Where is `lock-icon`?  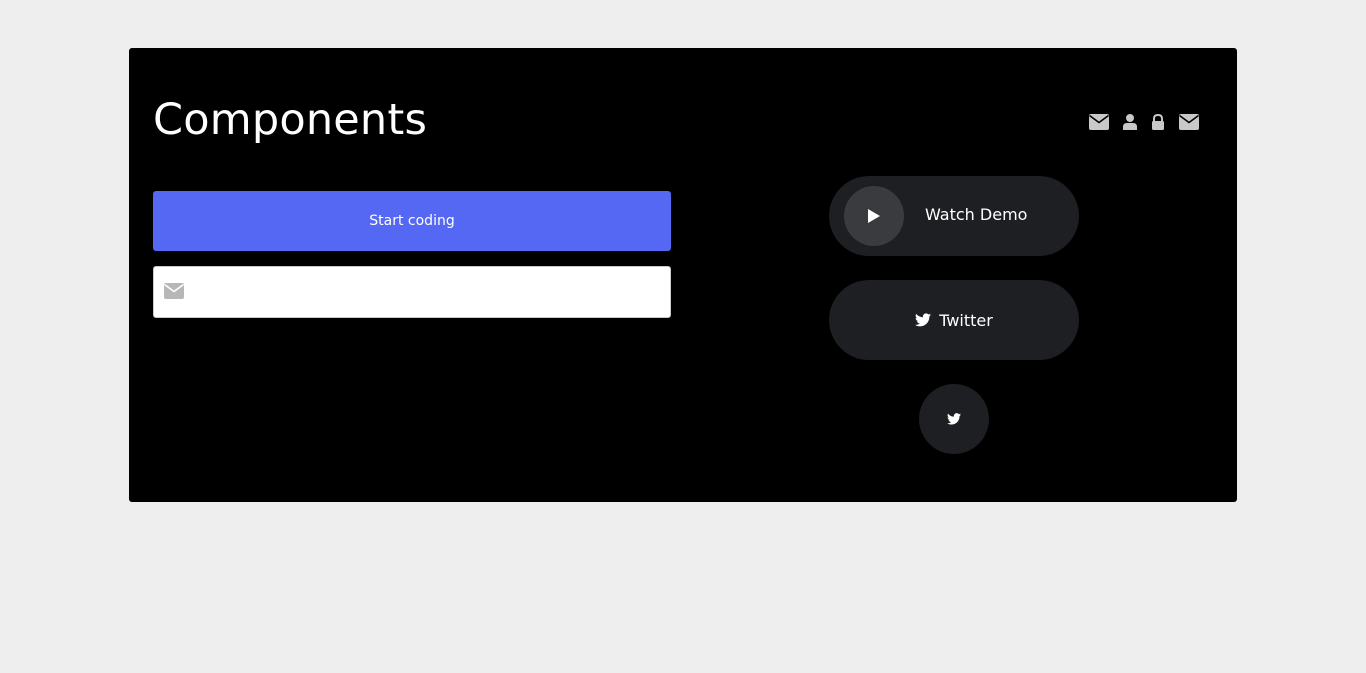 lock-icon is located at coordinates (1158, 122).